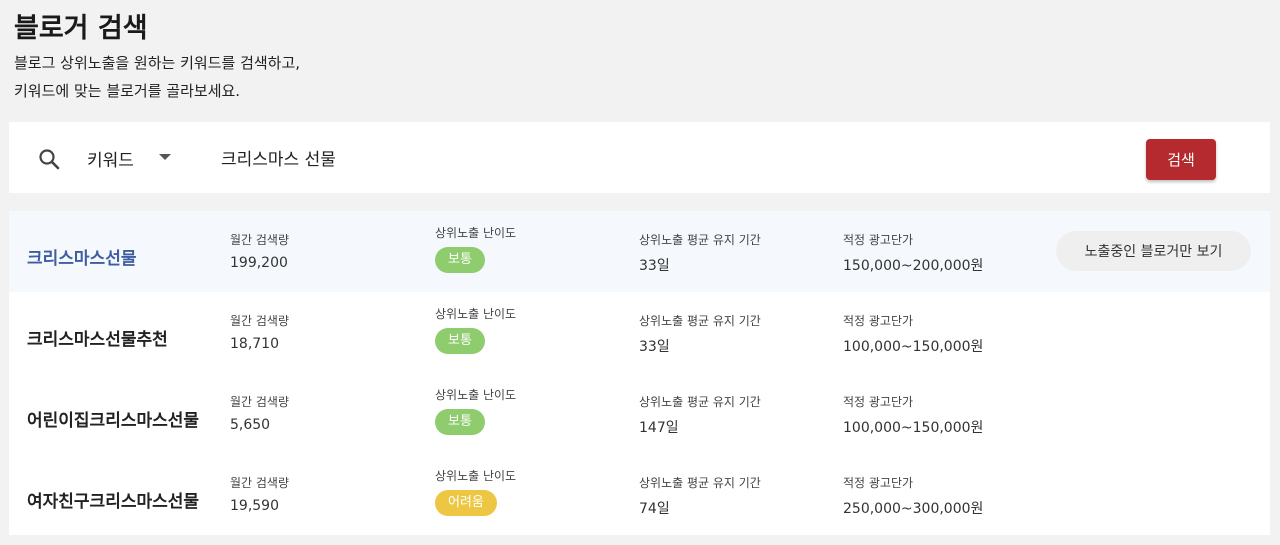  Describe the element at coordinates (913, 253) in the screenshot. I see `ad-price-cell: 적정 광고단가 150,000~200,000원` at that location.